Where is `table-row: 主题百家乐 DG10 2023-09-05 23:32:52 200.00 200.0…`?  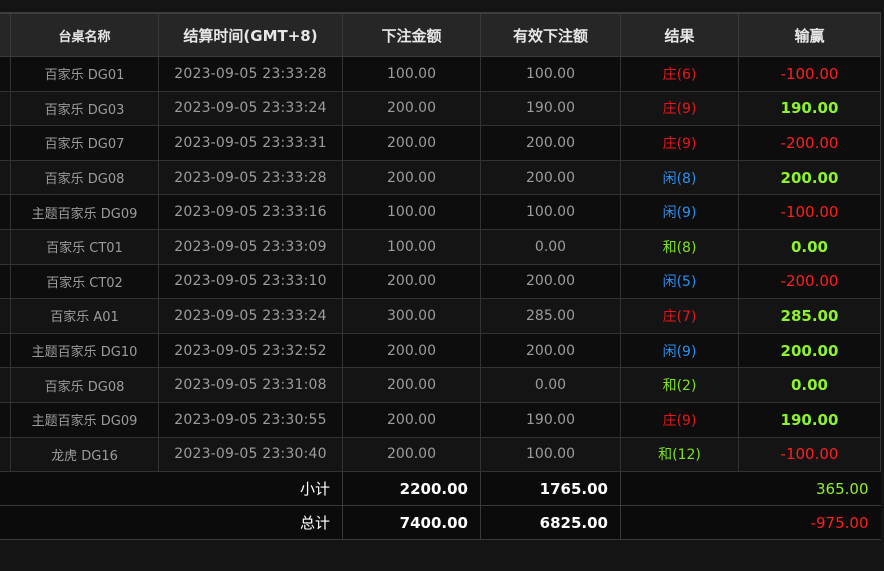
table-row: 主题百家乐 DG10 2023-09-05 23:32:52 200.00 200.0… is located at coordinates (440, 350).